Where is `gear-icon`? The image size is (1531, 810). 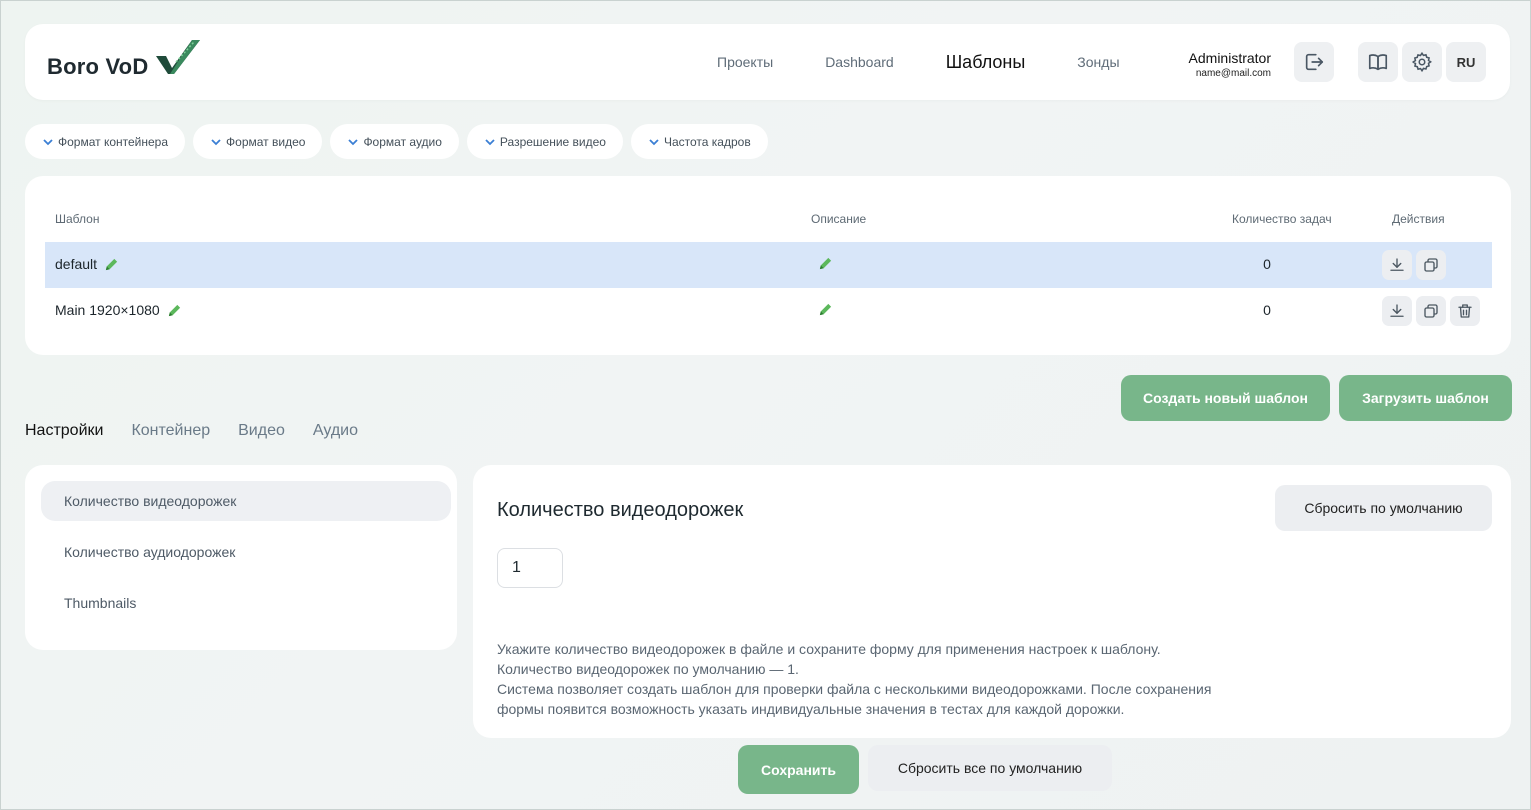
gear-icon is located at coordinates (1421, 62).